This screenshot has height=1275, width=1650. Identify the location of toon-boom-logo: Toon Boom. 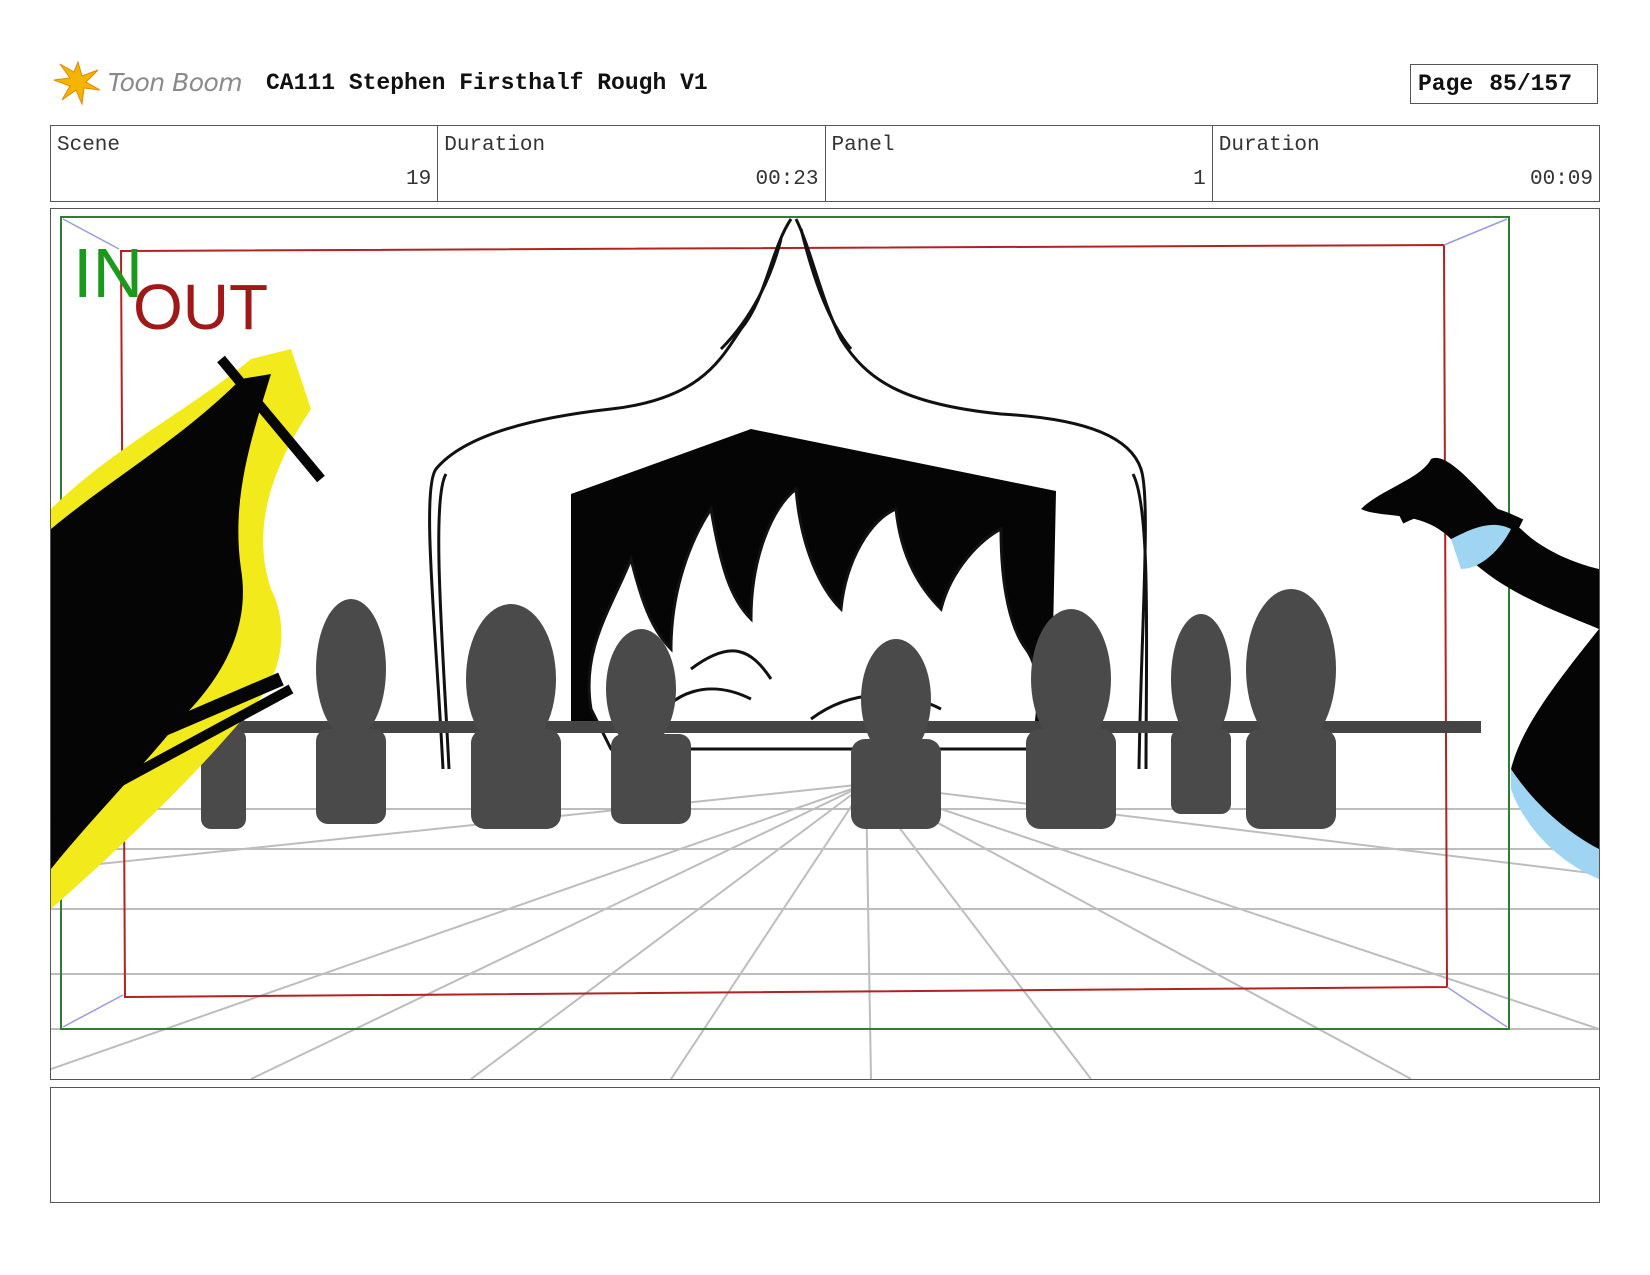
(147, 82).